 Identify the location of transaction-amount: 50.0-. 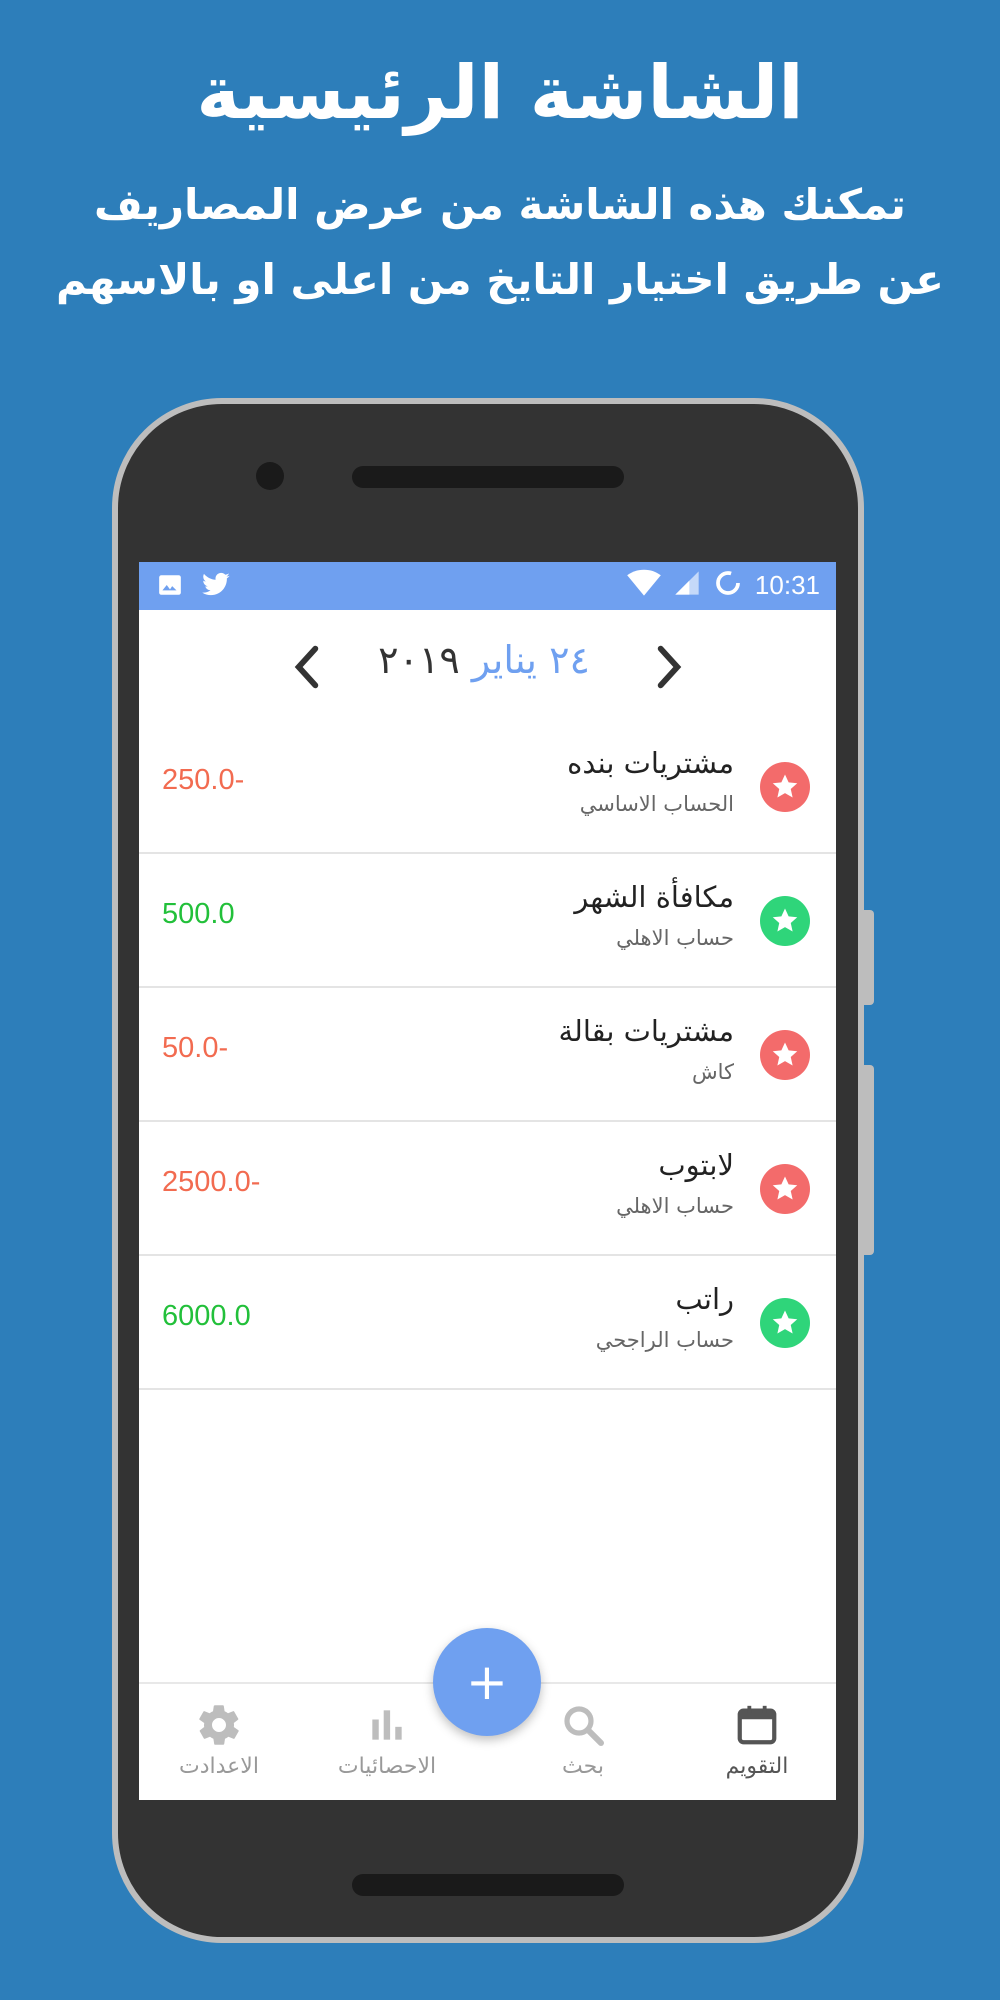
(195, 1048).